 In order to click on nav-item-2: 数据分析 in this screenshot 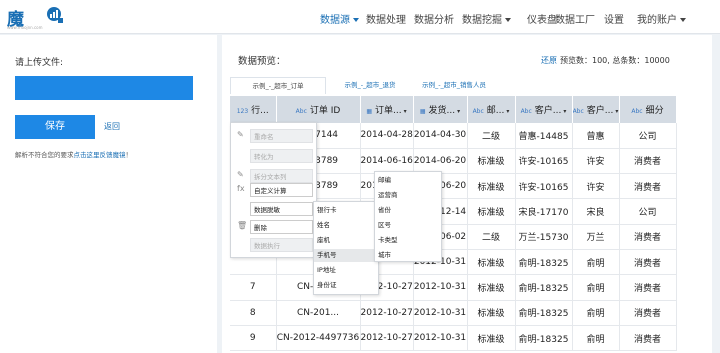, I will do `click(434, 18)`.